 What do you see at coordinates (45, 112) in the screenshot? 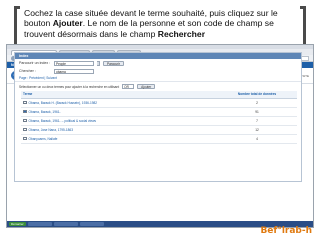
I see `term-link: Obama, Barack, 1961-` at bounding box center [45, 112].